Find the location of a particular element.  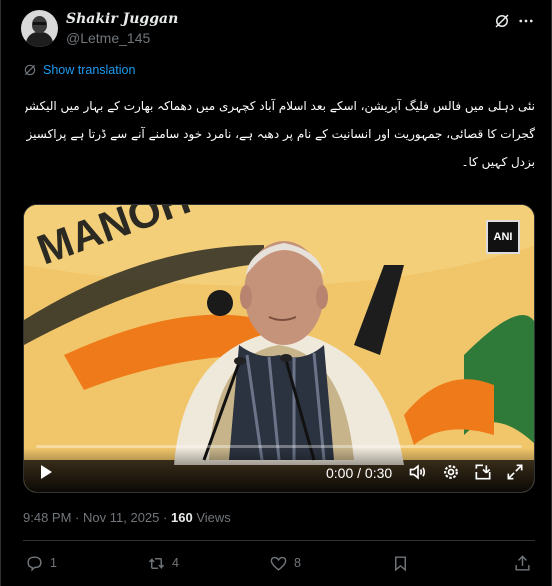

settings-icon is located at coordinates (451, 472).